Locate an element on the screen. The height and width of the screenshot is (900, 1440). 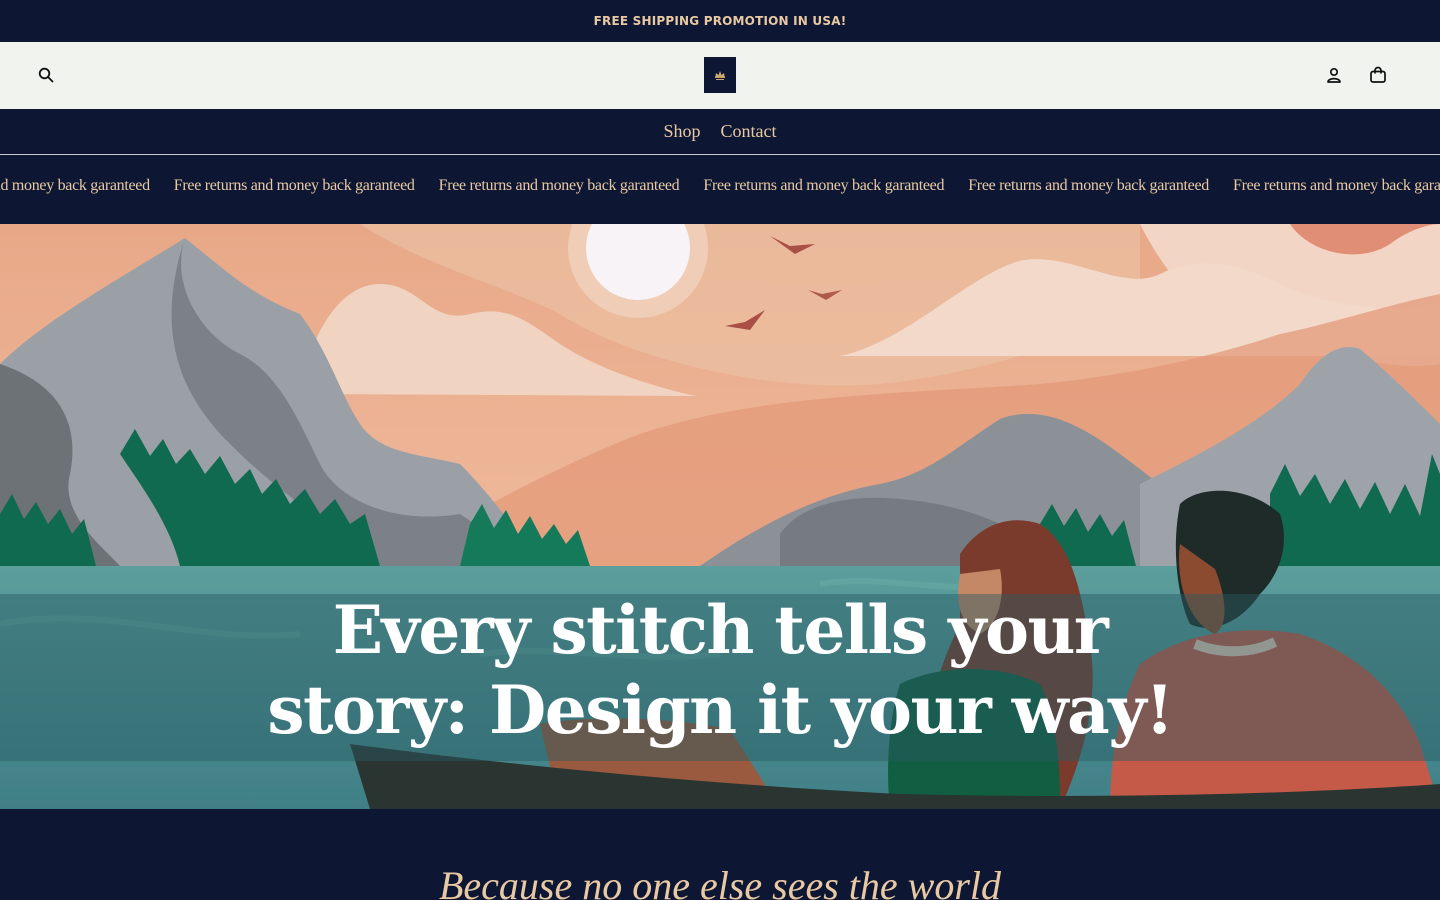
announcement-text: FREE SHIPPING PROMOTION IN USA! is located at coordinates (720, 21).